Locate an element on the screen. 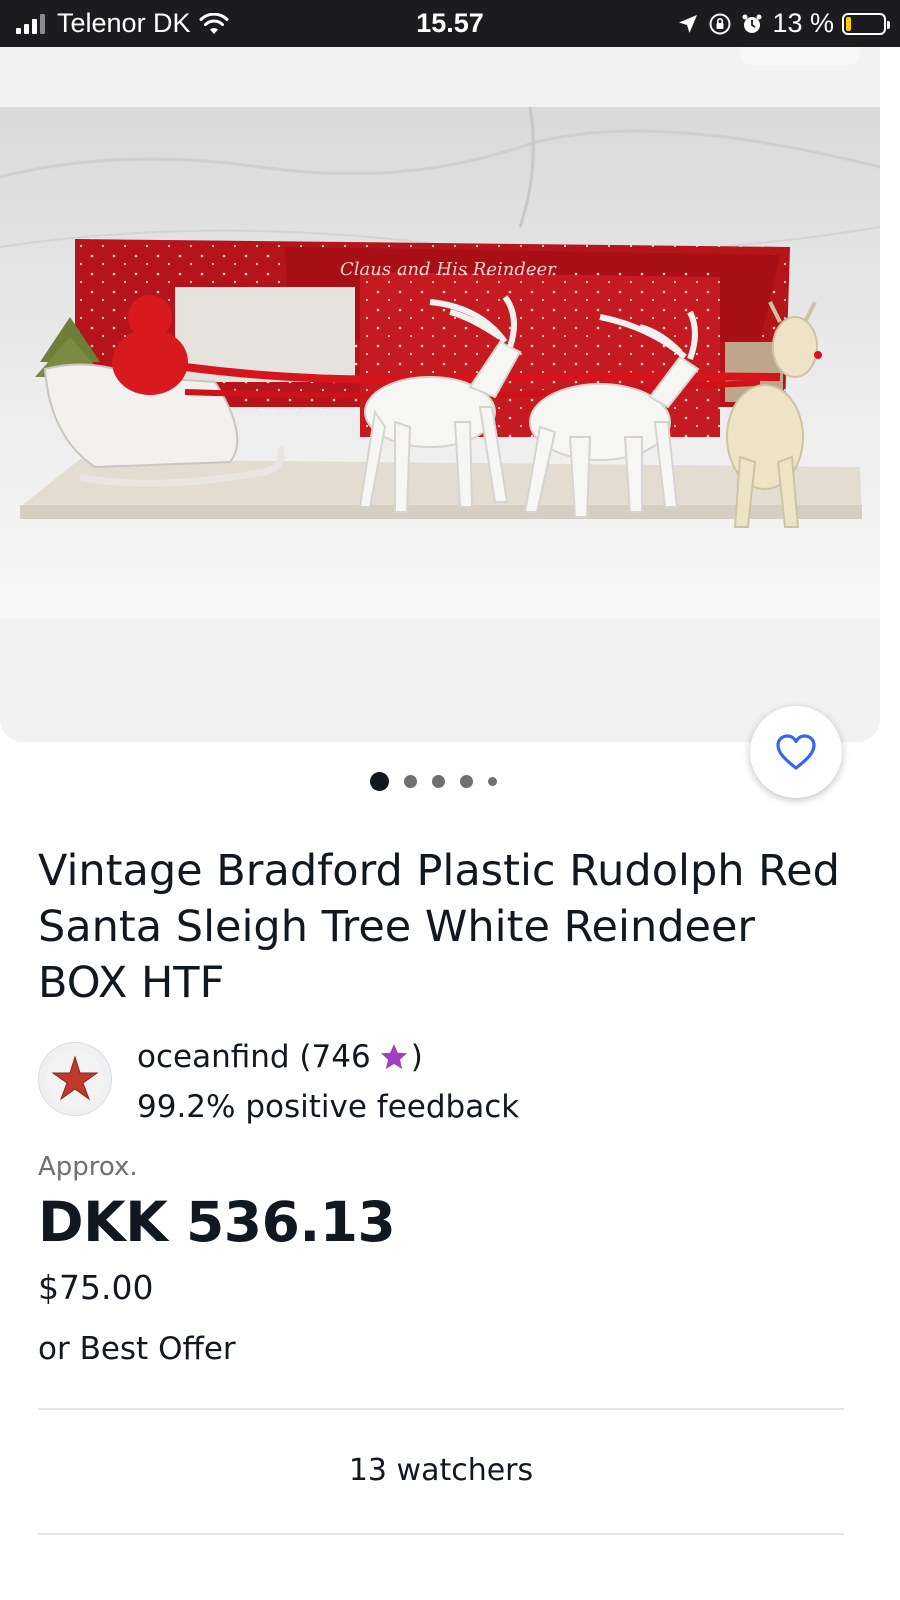  watch-button is located at coordinates (796, 752).